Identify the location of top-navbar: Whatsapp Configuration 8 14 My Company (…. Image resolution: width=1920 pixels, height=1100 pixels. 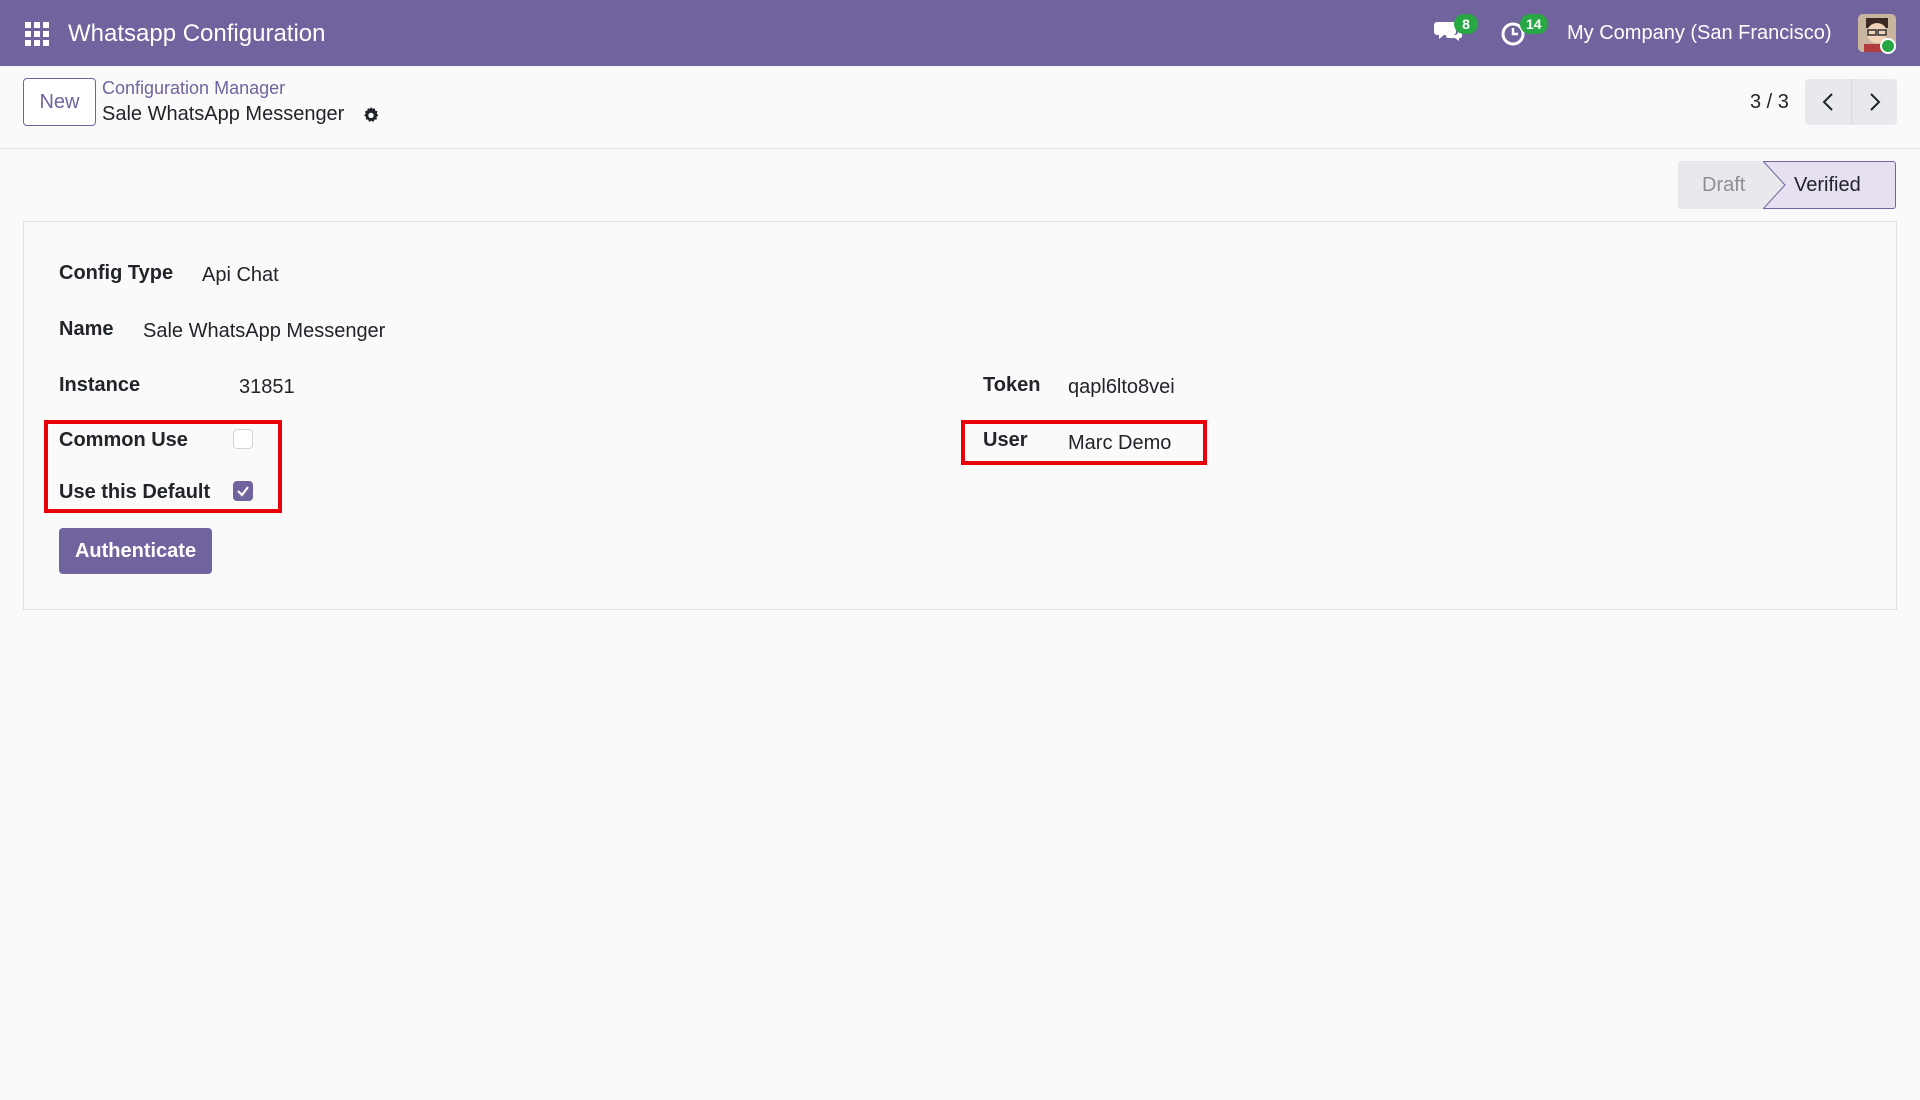
(960, 33).